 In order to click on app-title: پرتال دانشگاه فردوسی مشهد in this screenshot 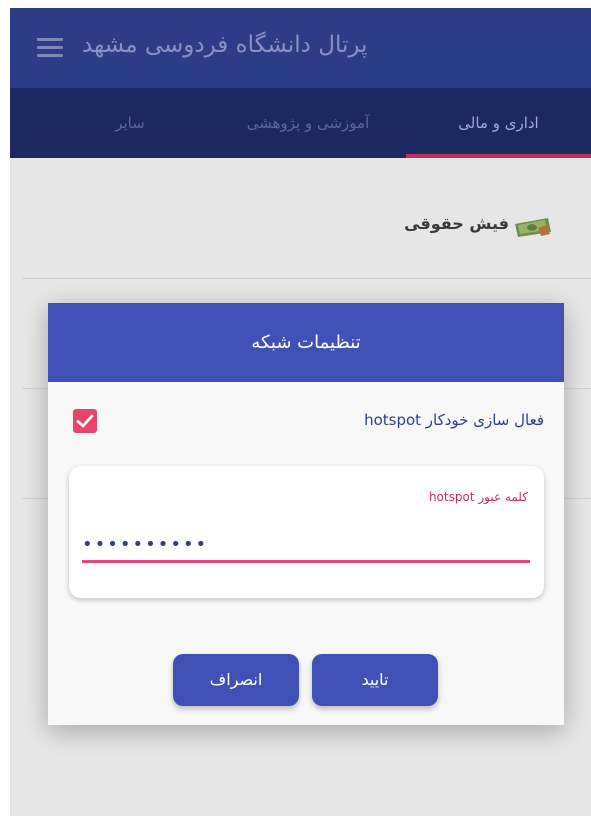, I will do `click(225, 45)`.